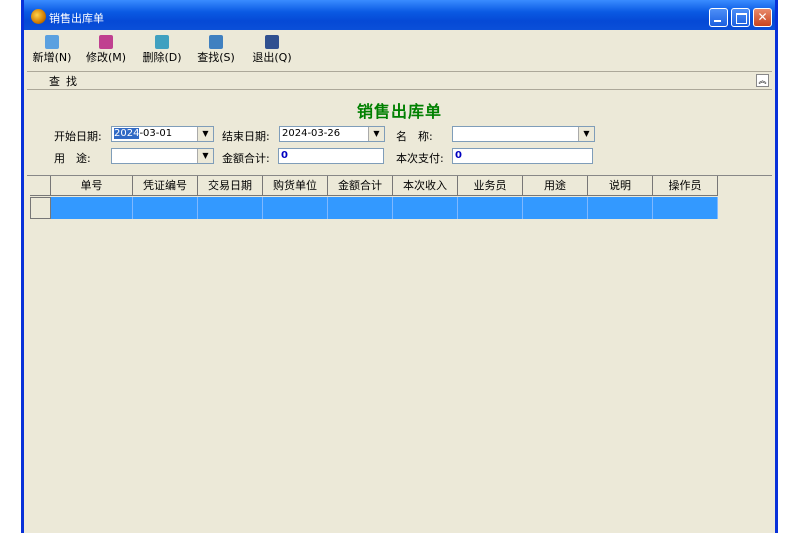 The image size is (800, 533). Describe the element at coordinates (620, 186) in the screenshot. I see `column-header: 说明` at that location.